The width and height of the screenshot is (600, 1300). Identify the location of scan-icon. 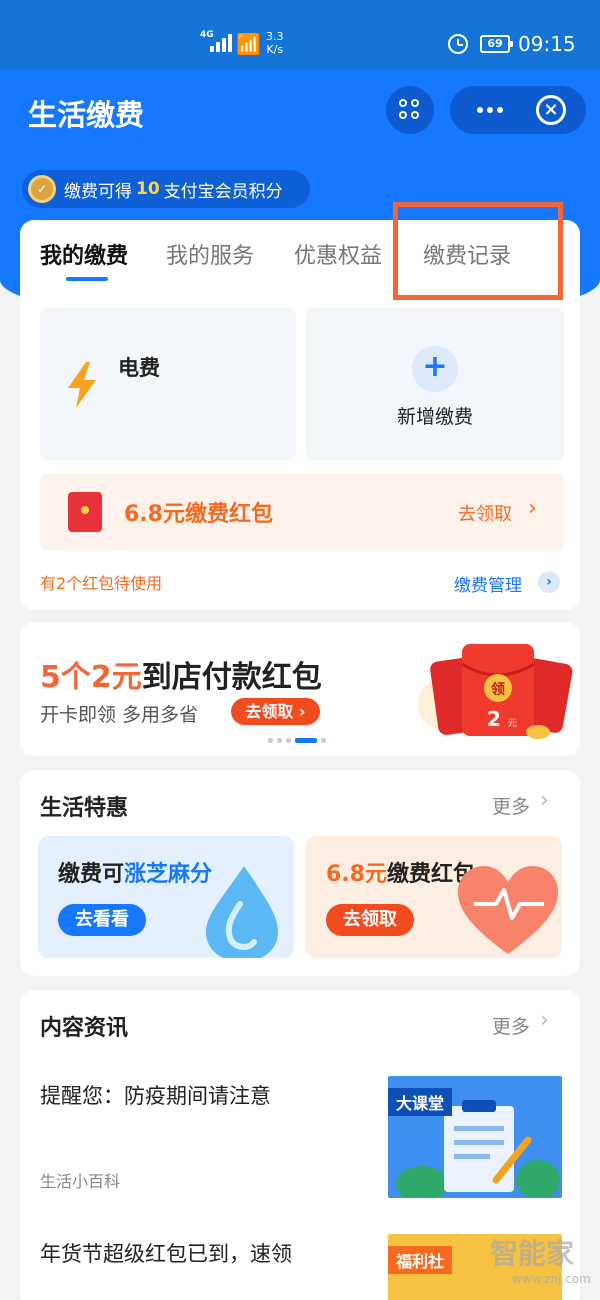
(410, 110).